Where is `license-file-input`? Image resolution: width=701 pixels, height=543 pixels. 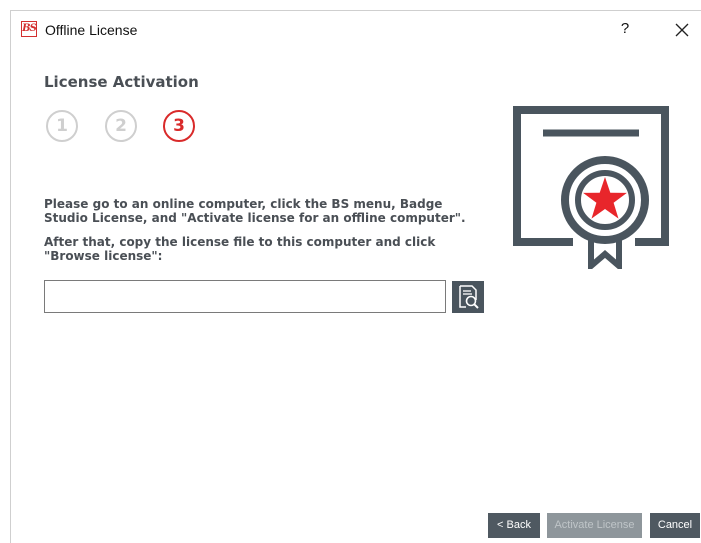 license-file-input is located at coordinates (245, 296).